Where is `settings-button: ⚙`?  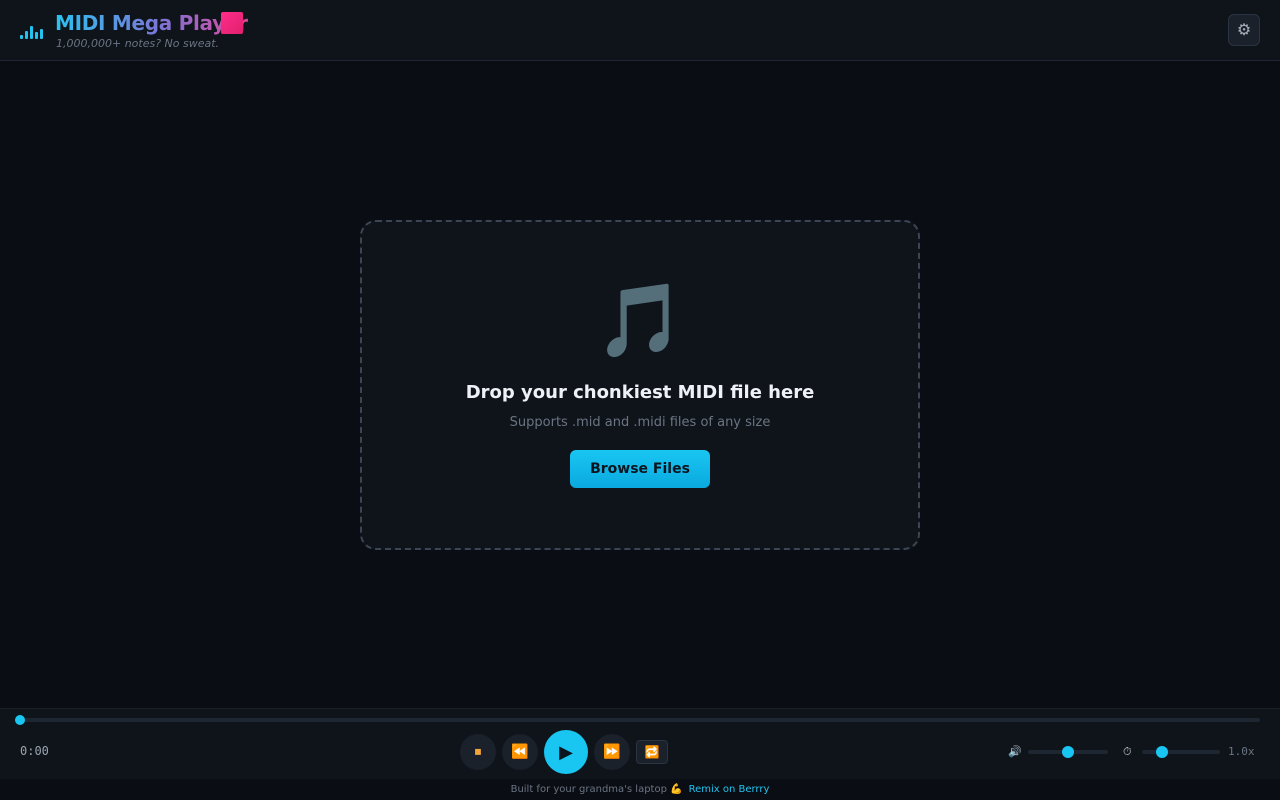
settings-button: ⚙ is located at coordinates (1244, 30).